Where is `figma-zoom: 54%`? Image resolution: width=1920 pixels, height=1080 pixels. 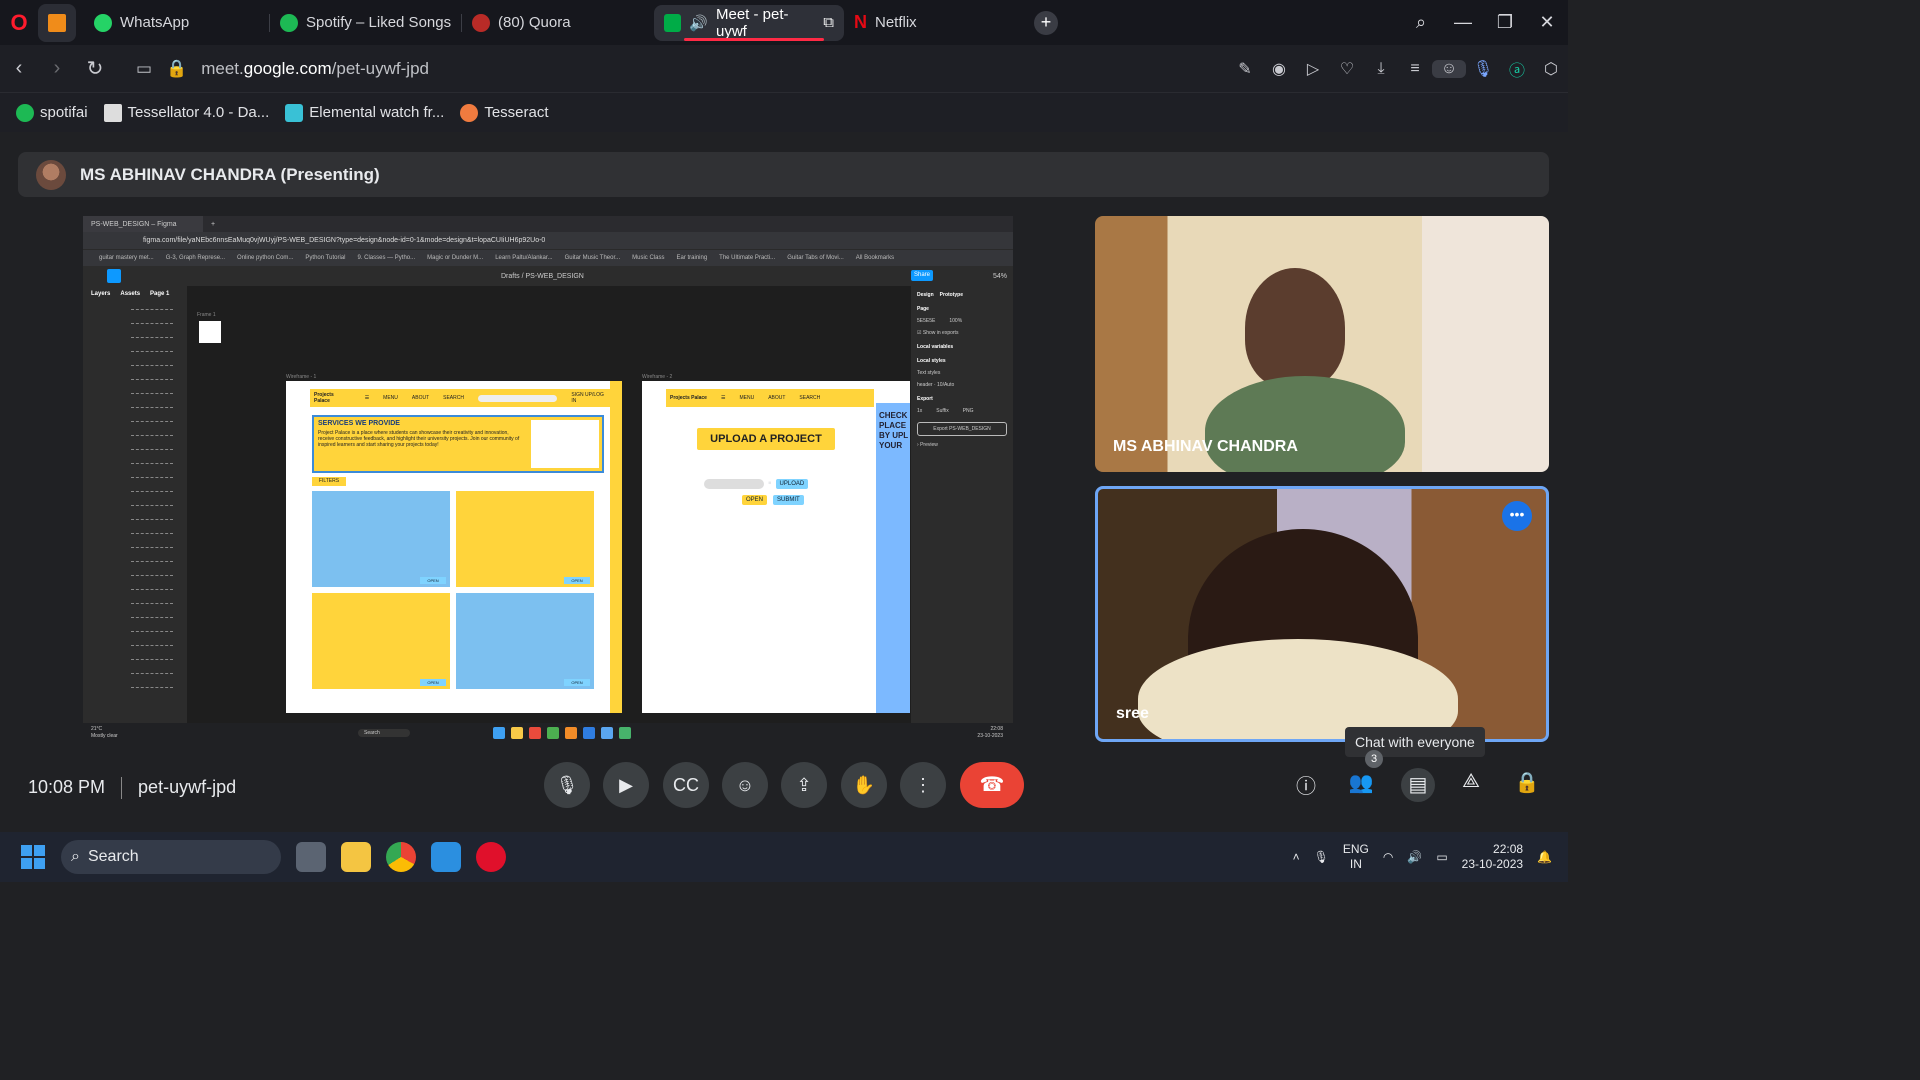
figma-zoom: 54% is located at coordinates (999, 276).